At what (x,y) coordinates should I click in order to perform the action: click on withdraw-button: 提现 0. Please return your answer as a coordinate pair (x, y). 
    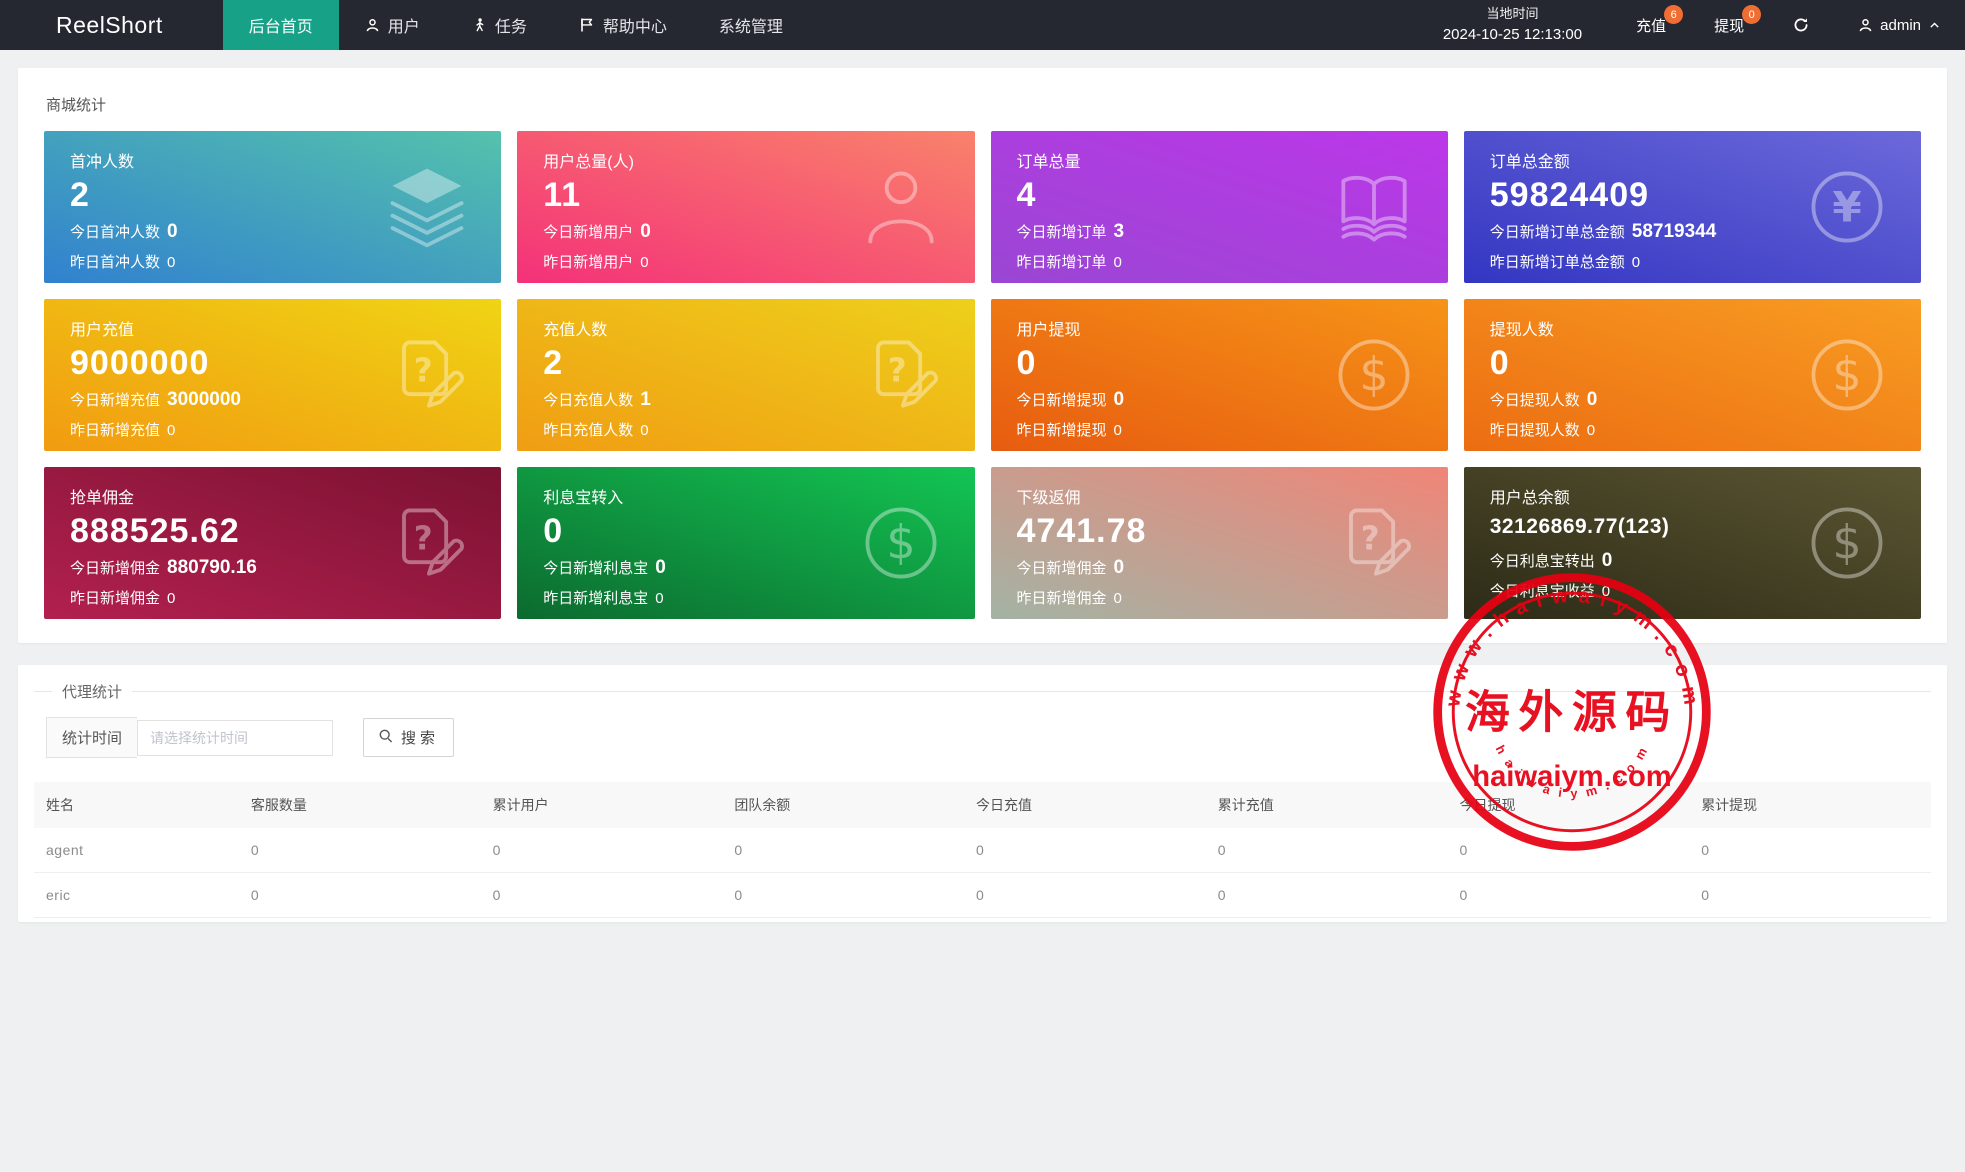
    Looking at the image, I should click on (1729, 25).